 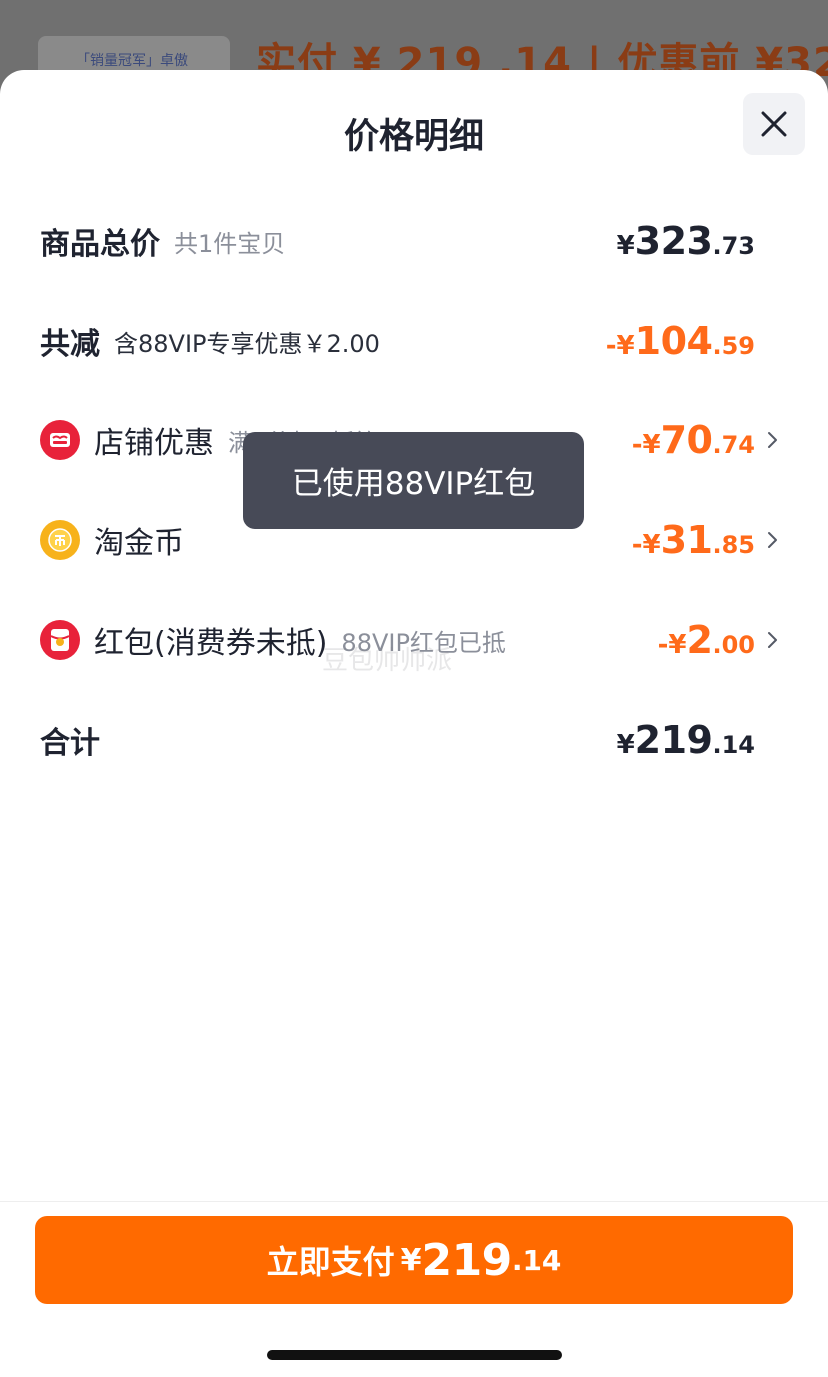 What do you see at coordinates (414, 1201) in the screenshot?
I see `divider` at bounding box center [414, 1201].